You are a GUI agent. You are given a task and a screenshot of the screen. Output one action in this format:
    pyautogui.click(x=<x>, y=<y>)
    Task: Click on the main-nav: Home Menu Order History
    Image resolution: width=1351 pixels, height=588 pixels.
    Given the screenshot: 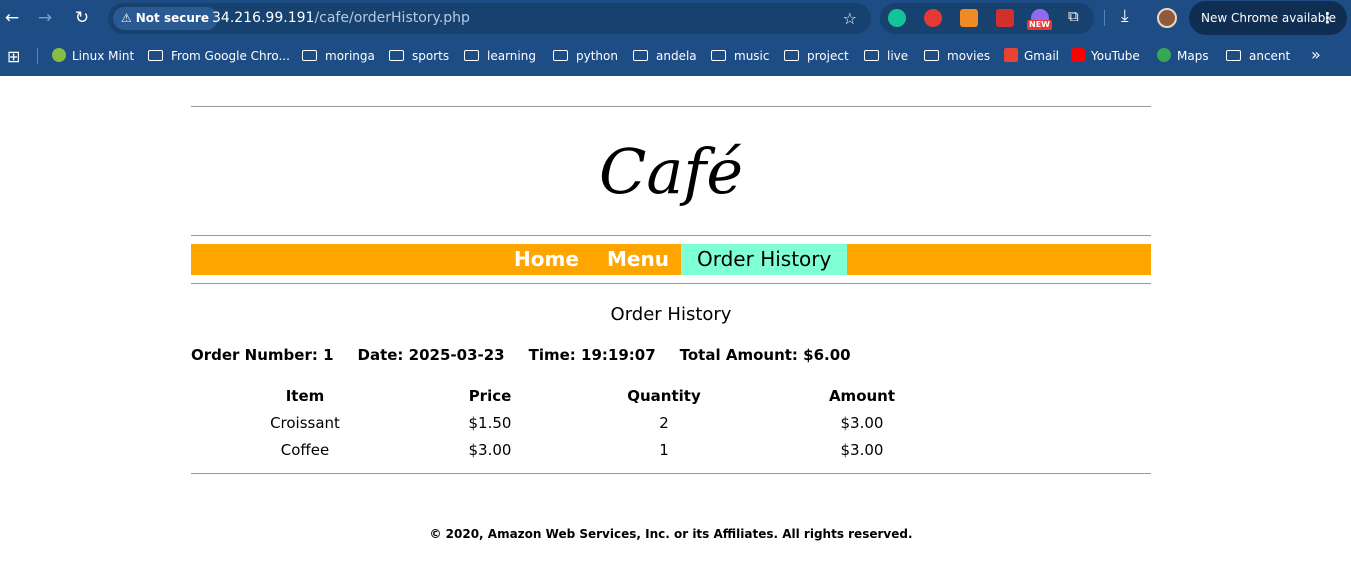 What is the action you would take?
    pyautogui.click(x=671, y=259)
    